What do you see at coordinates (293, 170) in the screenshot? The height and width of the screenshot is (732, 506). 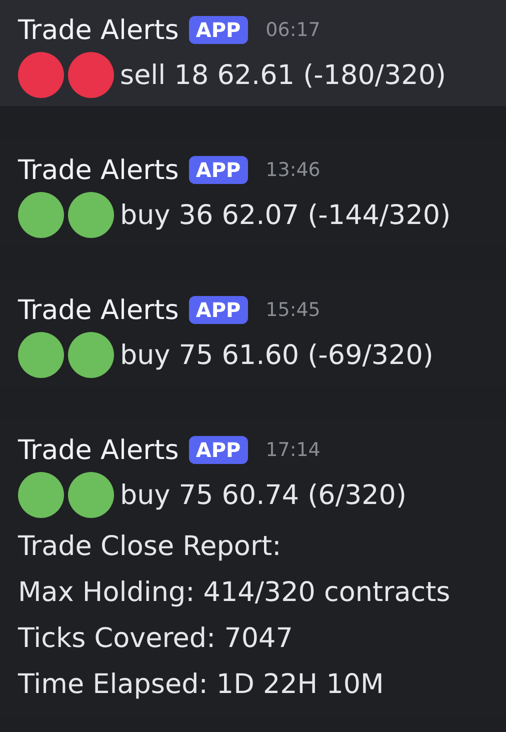 I see `timestamp: 13:46` at bounding box center [293, 170].